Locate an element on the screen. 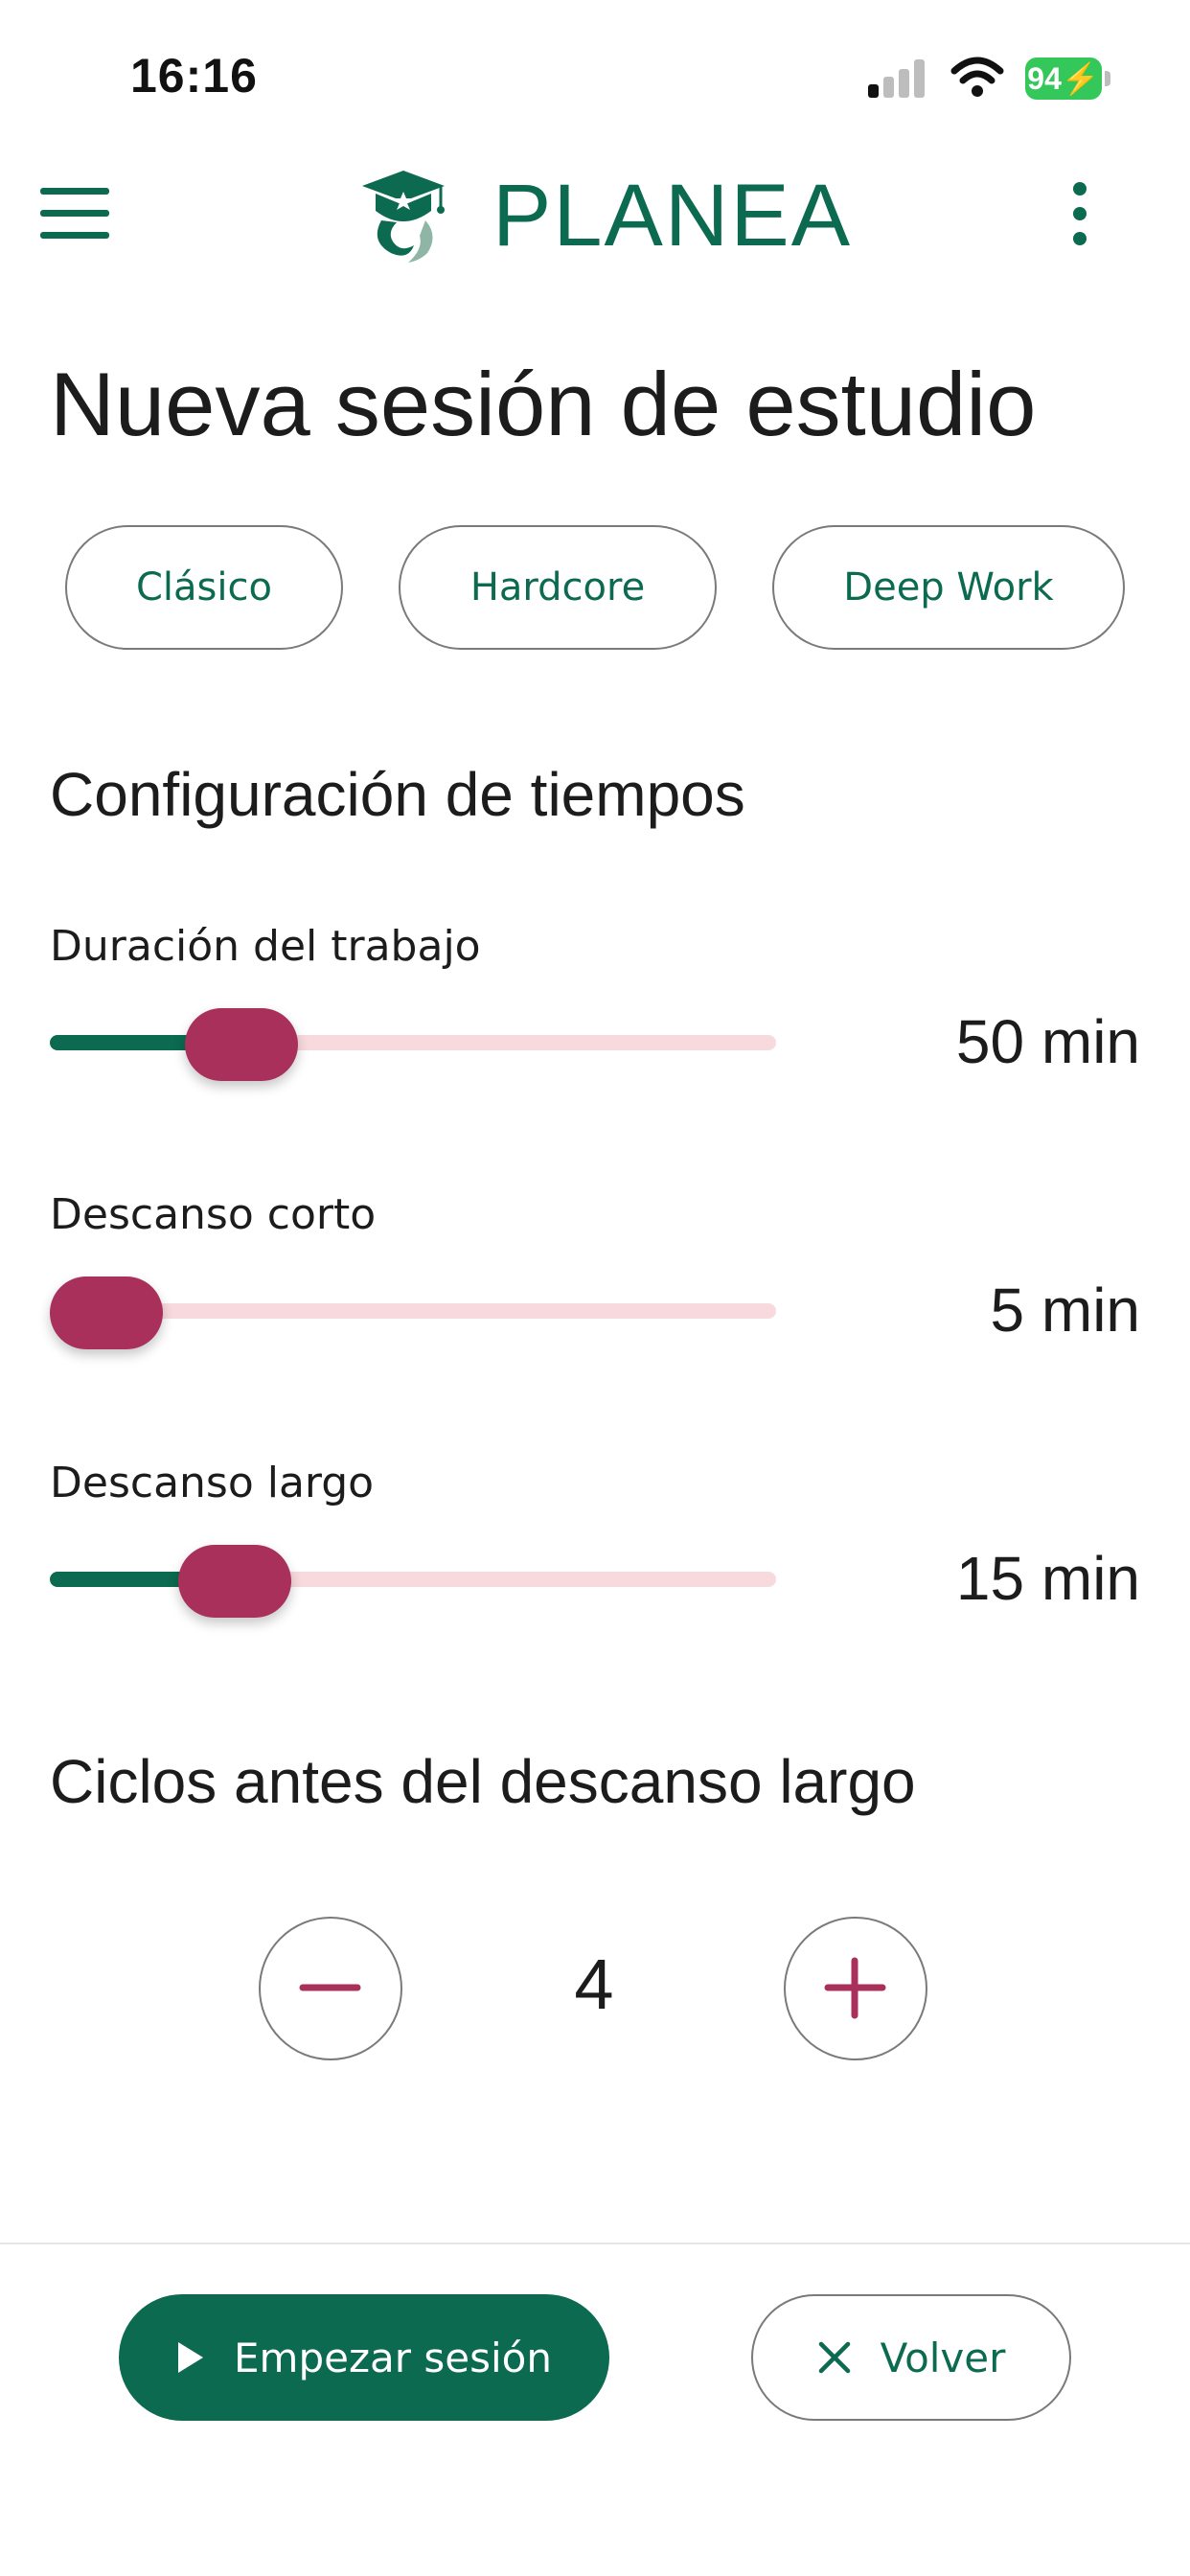 This screenshot has height=2576, width=1190. cycles-count: 4 is located at coordinates (594, 1984).